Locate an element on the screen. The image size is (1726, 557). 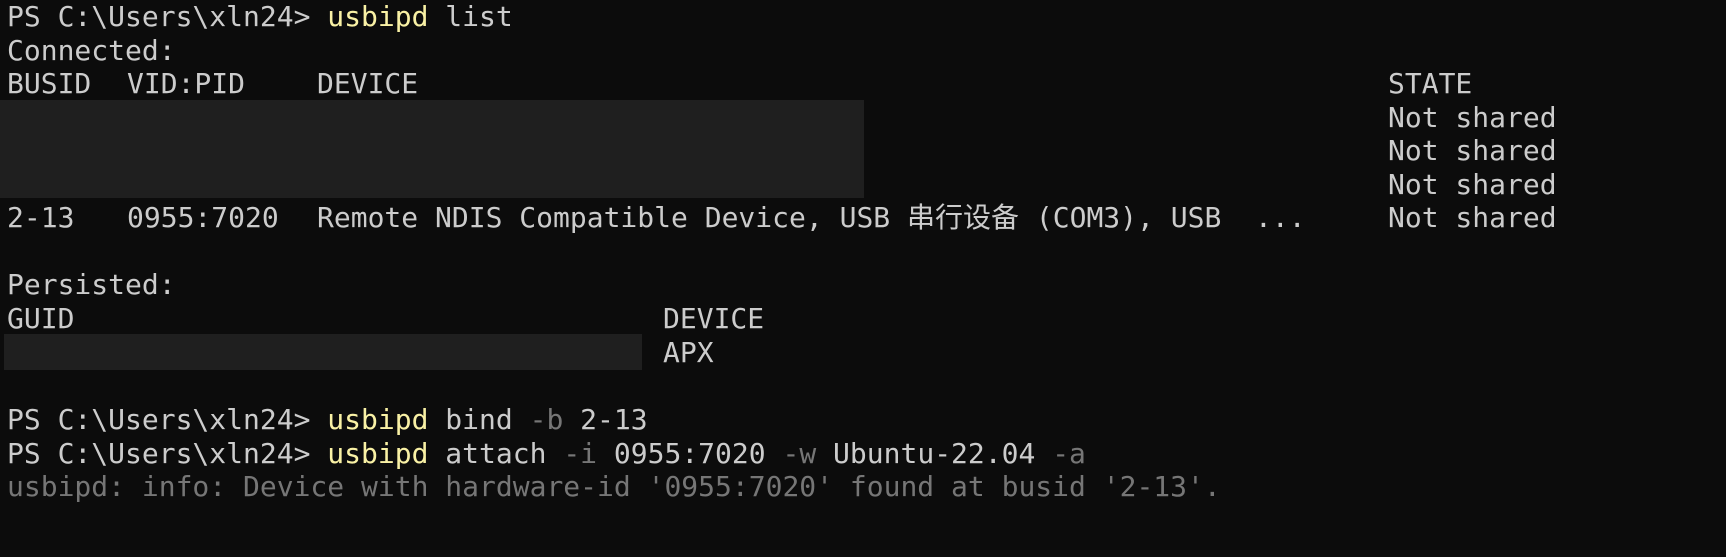
command-segment: Ubuntu-22.04 is located at coordinates (934, 453).